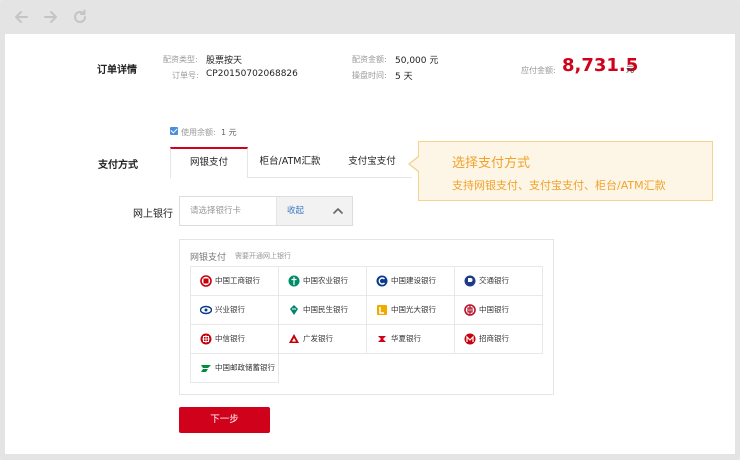 The width and height of the screenshot is (740, 460). I want to click on panel-subtitle: 需要开通网上银行, so click(263, 256).